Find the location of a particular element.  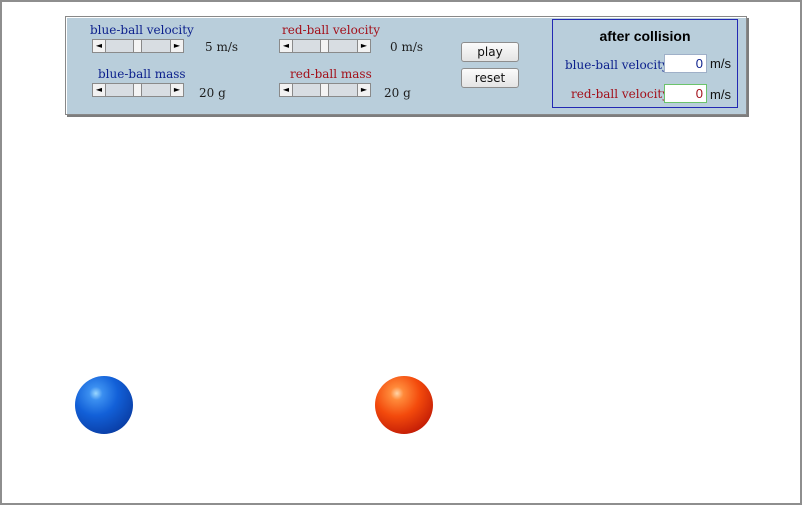

play-button: play is located at coordinates (490, 52).